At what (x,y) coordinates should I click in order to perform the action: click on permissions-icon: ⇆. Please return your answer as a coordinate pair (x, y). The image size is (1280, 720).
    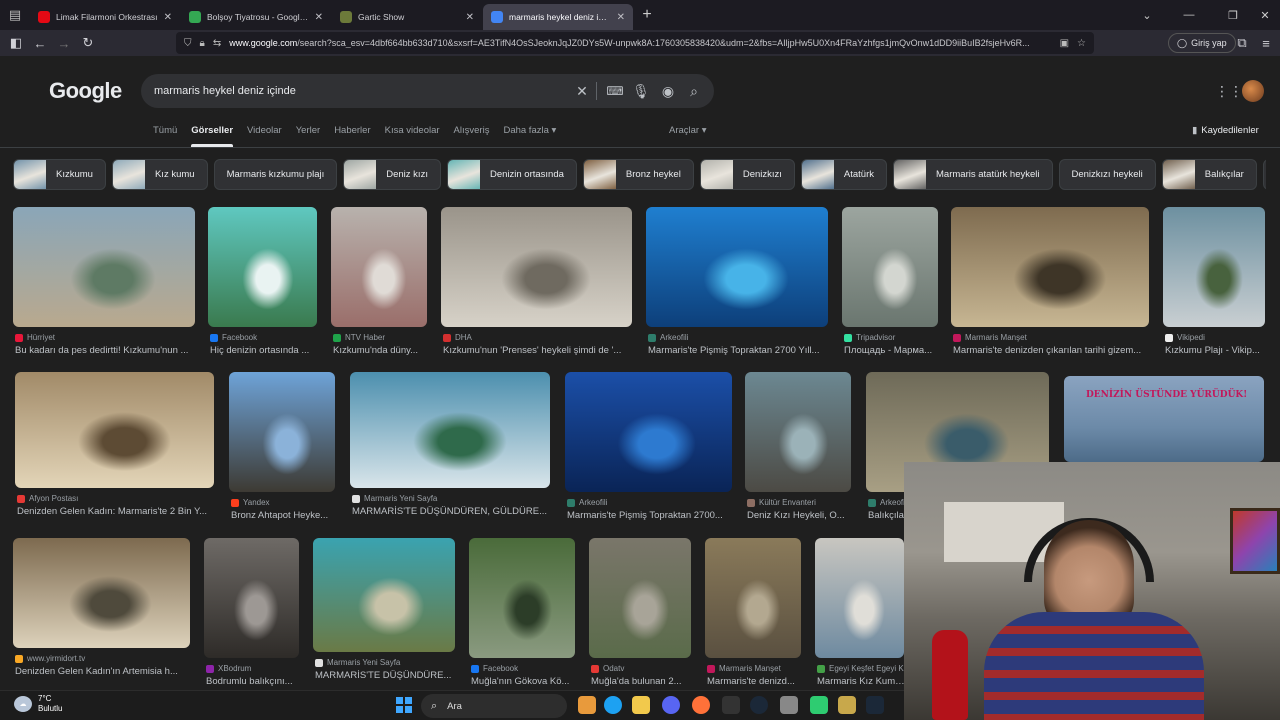
    Looking at the image, I should click on (217, 43).